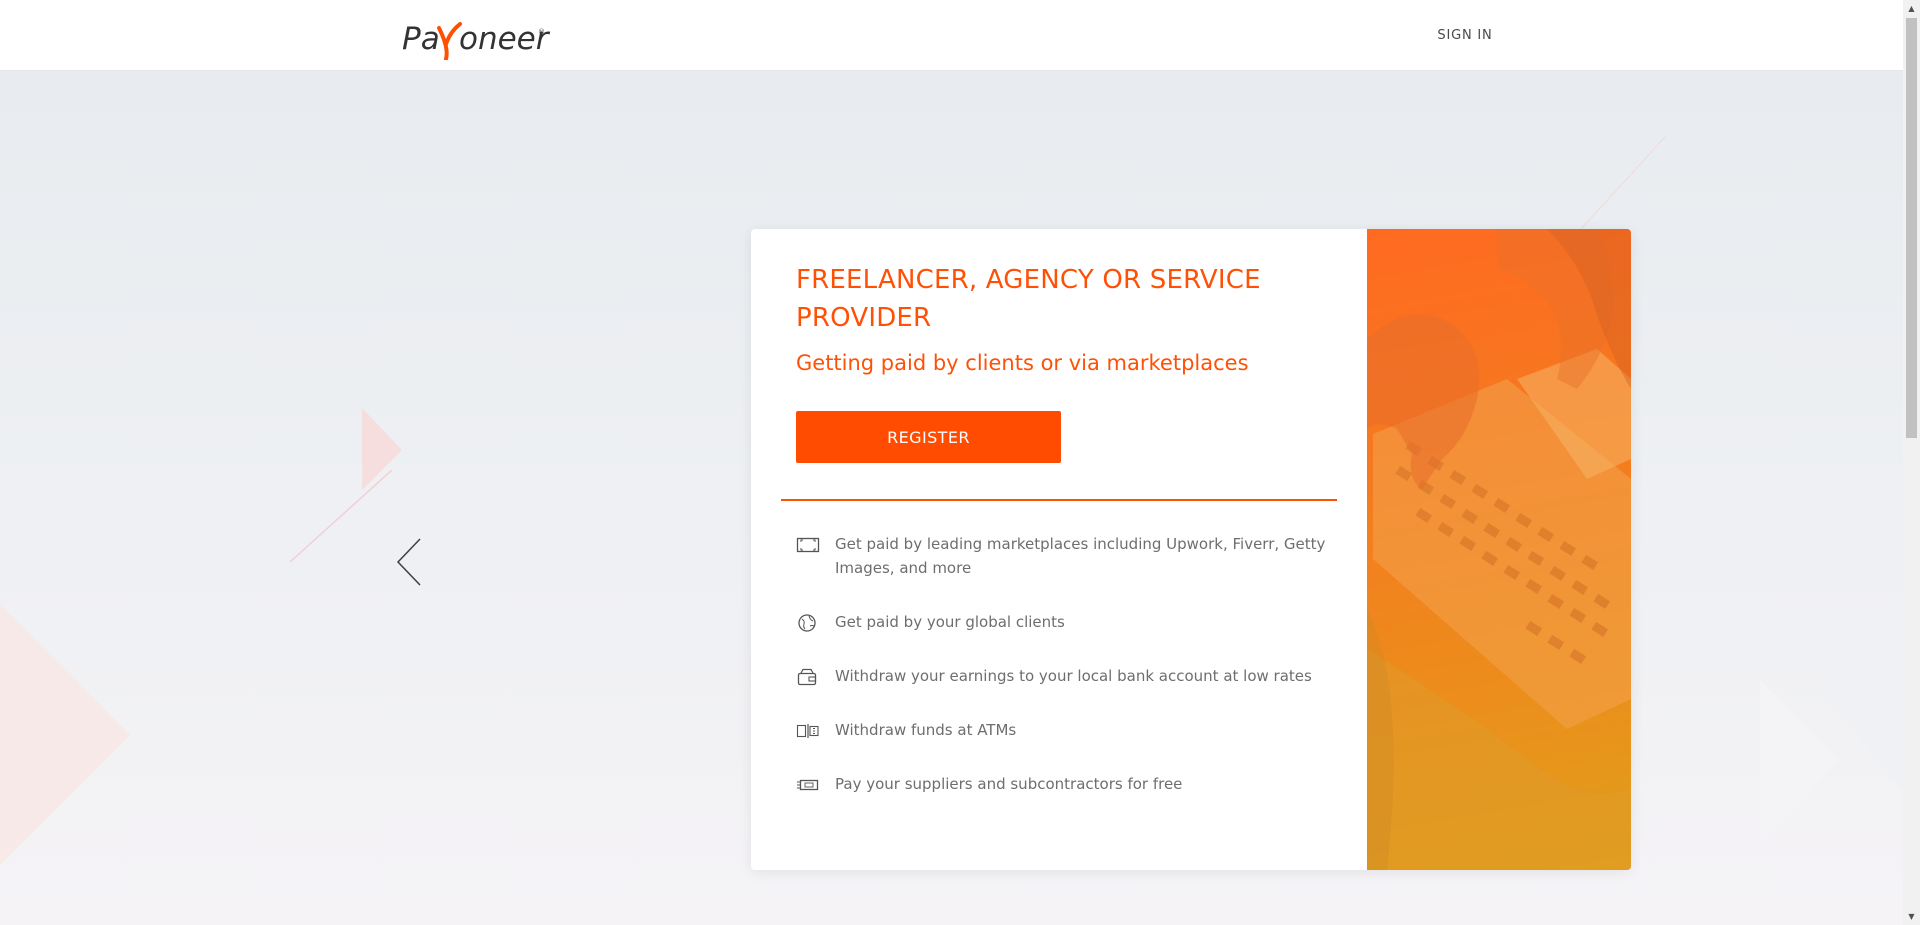 The width and height of the screenshot is (1920, 925). What do you see at coordinates (1911, 462) in the screenshot?
I see `page-scrollbar: ▲ ▼` at bounding box center [1911, 462].